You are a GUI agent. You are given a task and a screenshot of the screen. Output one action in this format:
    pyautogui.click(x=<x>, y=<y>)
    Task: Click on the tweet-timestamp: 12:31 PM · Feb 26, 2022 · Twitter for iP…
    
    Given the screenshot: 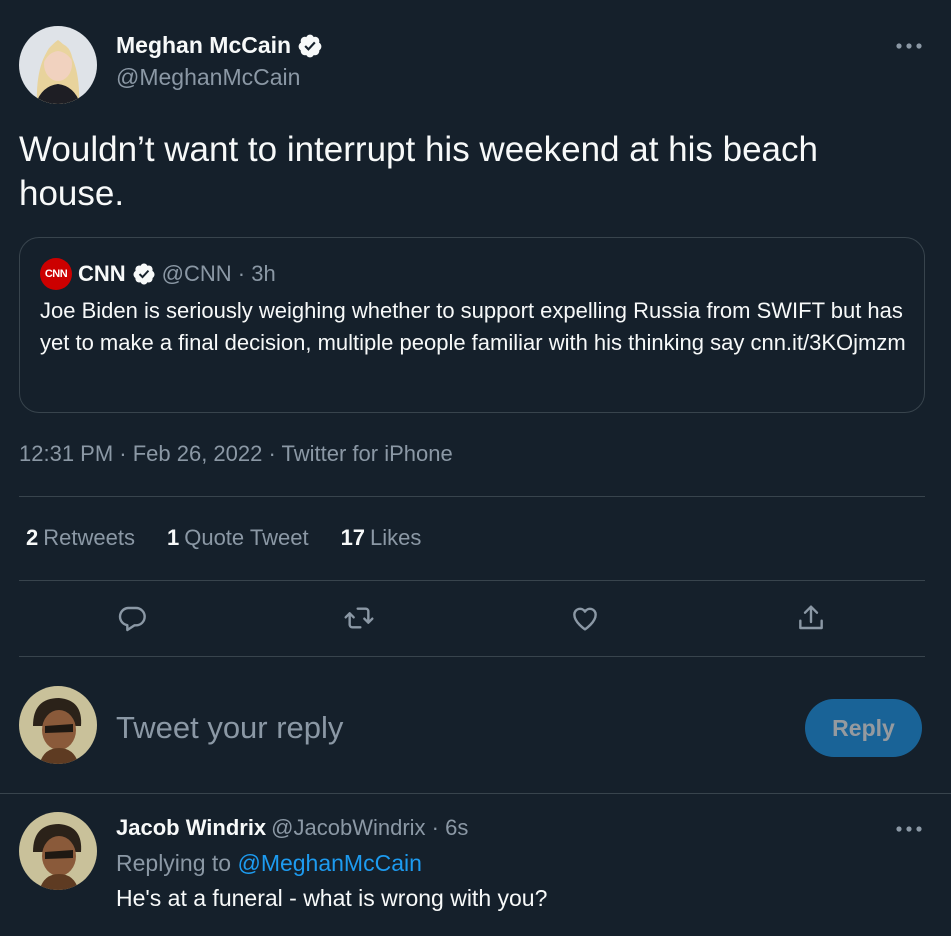 What is the action you would take?
    pyautogui.click(x=236, y=454)
    